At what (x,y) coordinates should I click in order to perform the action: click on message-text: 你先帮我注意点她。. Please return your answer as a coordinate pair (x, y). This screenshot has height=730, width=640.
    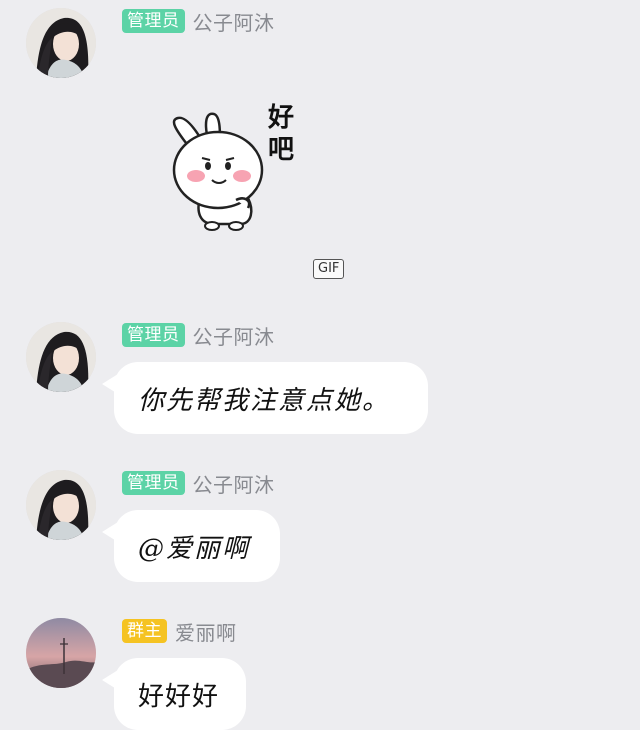
    Looking at the image, I should click on (264, 400).